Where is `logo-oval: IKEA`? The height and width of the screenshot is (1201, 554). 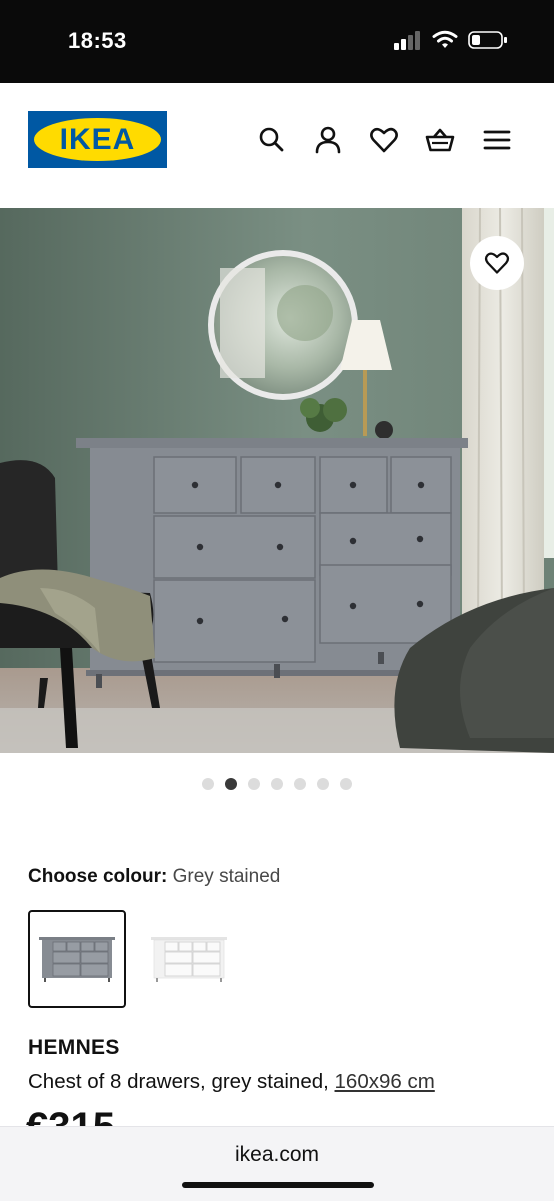
logo-oval: IKEA is located at coordinates (97, 139).